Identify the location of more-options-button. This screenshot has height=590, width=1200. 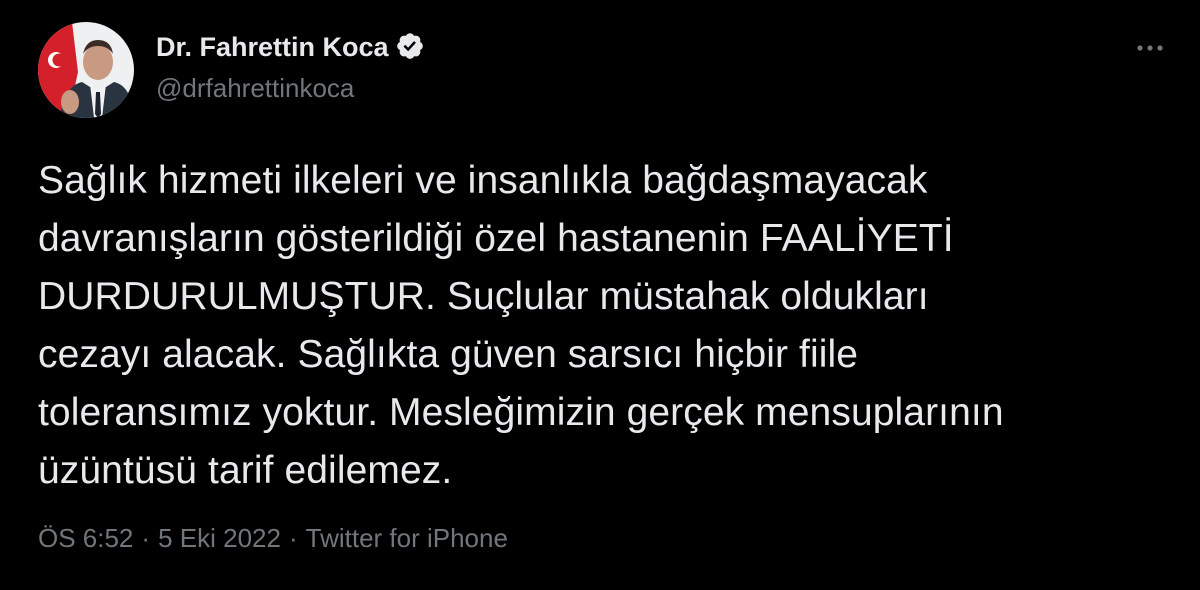
(1150, 48).